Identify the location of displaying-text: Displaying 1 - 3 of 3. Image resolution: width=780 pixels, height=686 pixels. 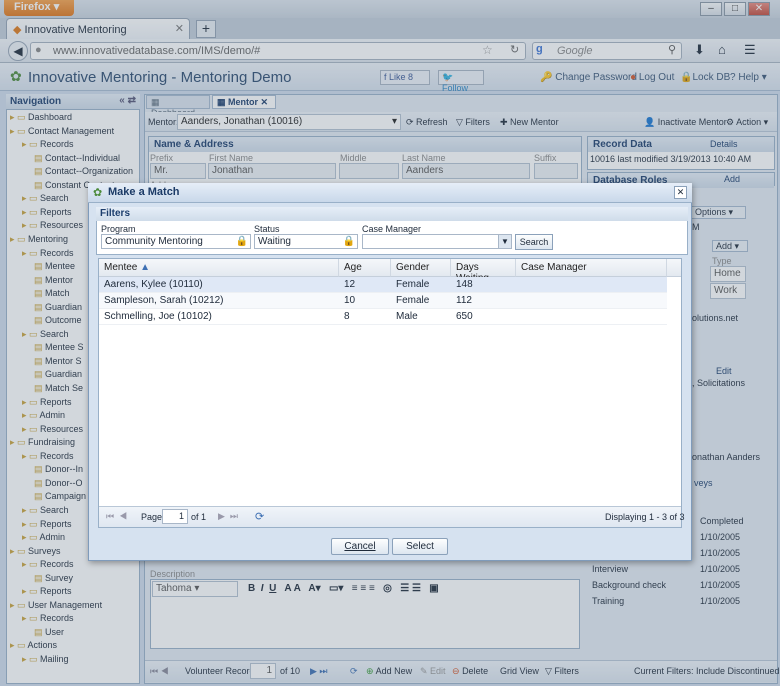
(645, 517).